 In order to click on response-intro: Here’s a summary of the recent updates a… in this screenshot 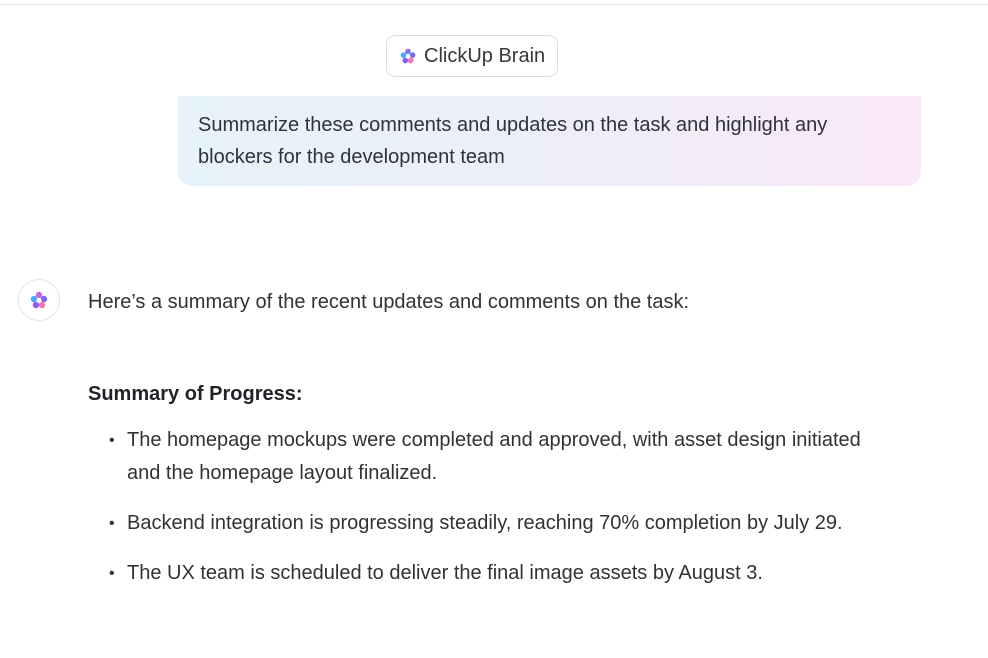, I will do `click(389, 302)`.